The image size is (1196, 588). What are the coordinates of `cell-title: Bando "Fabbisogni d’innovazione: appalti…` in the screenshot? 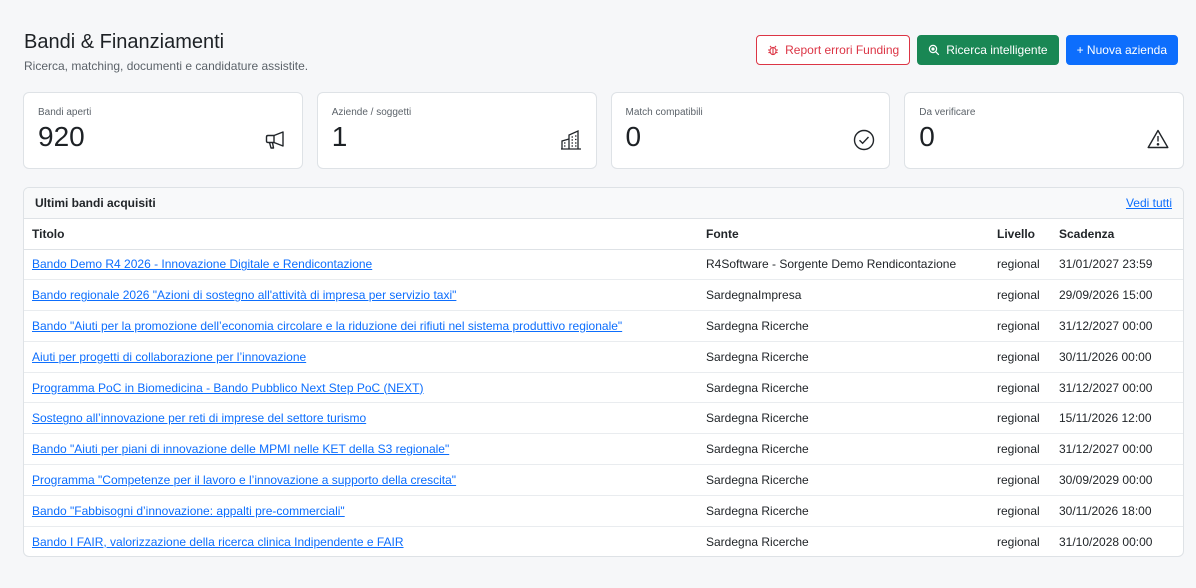 It's located at (361, 511).